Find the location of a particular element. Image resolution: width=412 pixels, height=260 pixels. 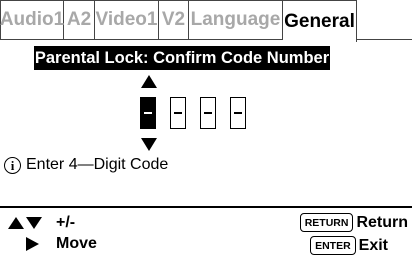

adjust-hint: +/- is located at coordinates (41, 223).